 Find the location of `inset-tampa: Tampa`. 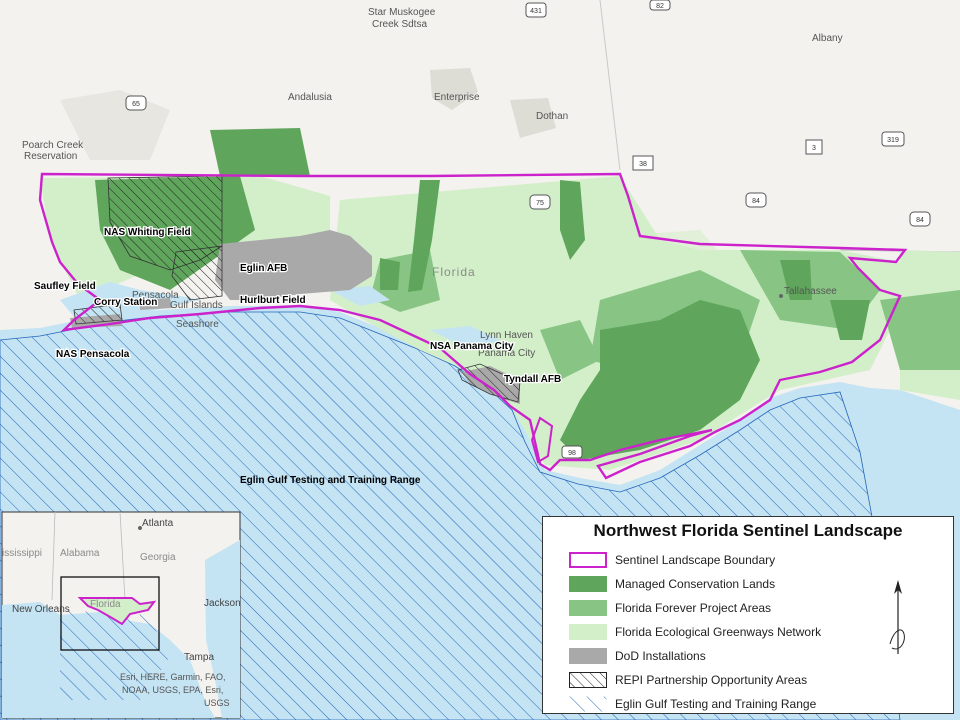

inset-tampa: Tampa is located at coordinates (199, 657).